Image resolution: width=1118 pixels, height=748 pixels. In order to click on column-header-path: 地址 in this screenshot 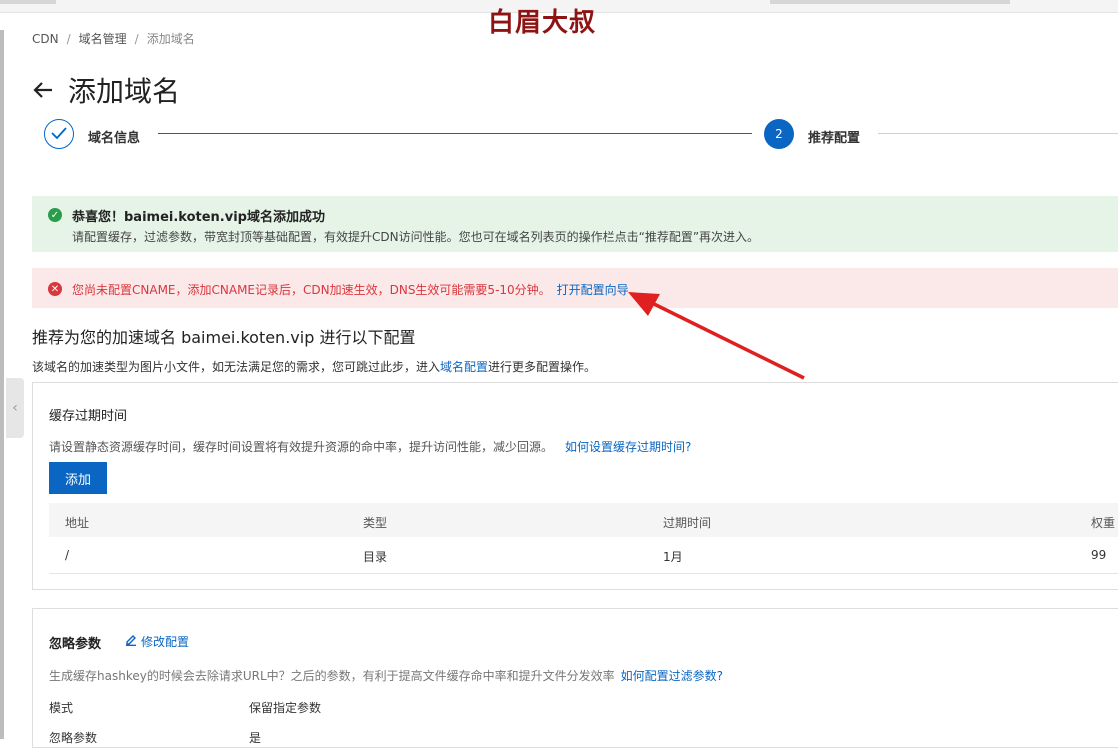, I will do `click(77, 523)`.